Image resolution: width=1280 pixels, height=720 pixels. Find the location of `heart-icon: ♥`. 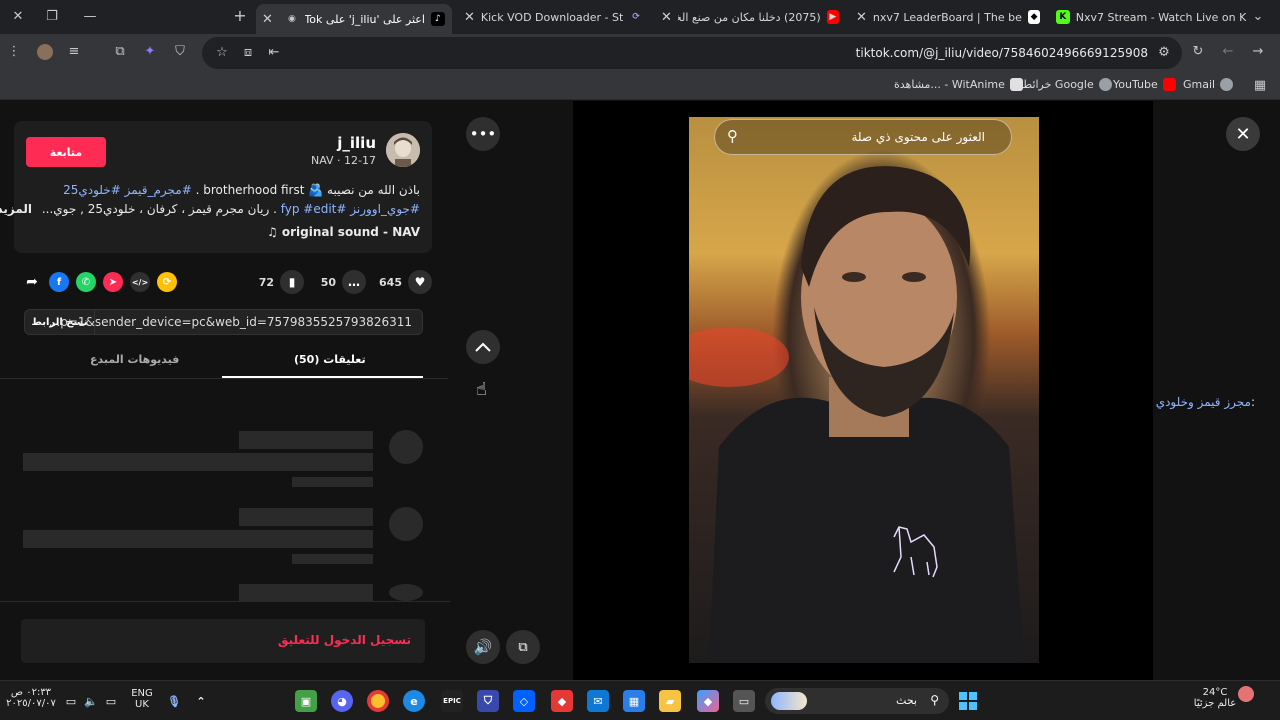

heart-icon: ♥ is located at coordinates (420, 282).